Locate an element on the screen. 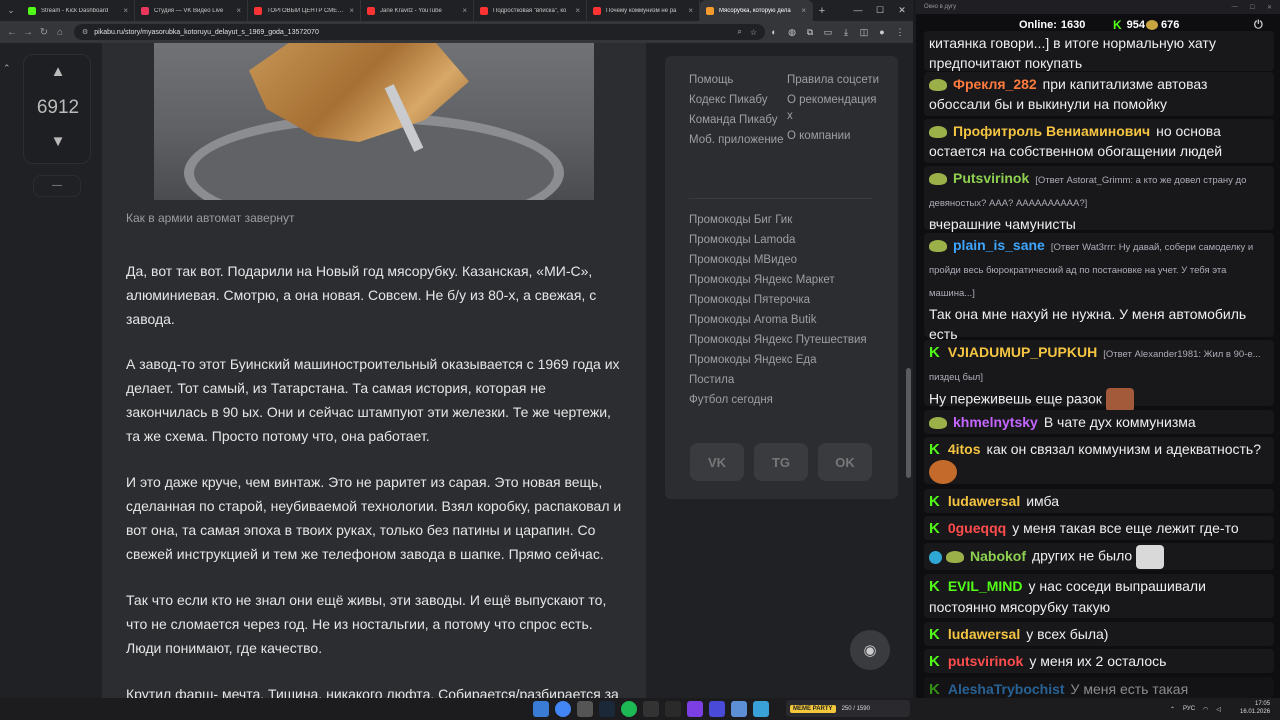 This screenshot has width=1280, height=720. tab-youtube-2: Jane Kravitz - YouTube × is located at coordinates (417, 10).